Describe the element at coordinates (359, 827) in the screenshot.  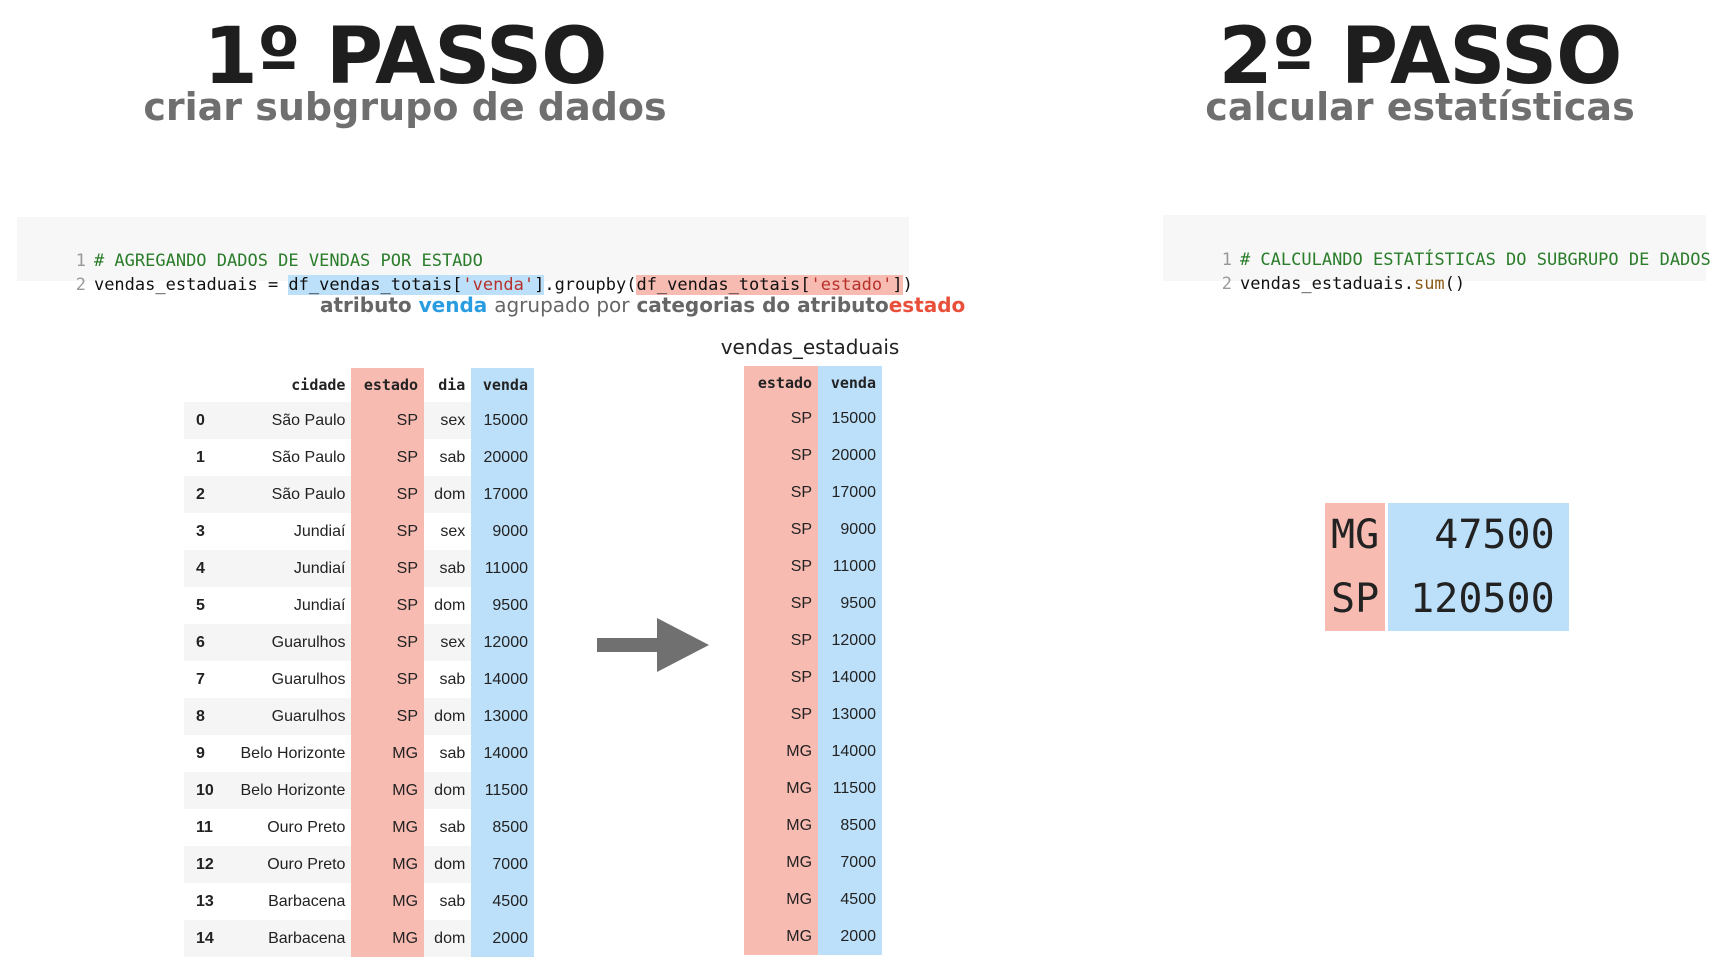
I see `table-row: 11 Ouro Preto MG sab 8500` at that location.